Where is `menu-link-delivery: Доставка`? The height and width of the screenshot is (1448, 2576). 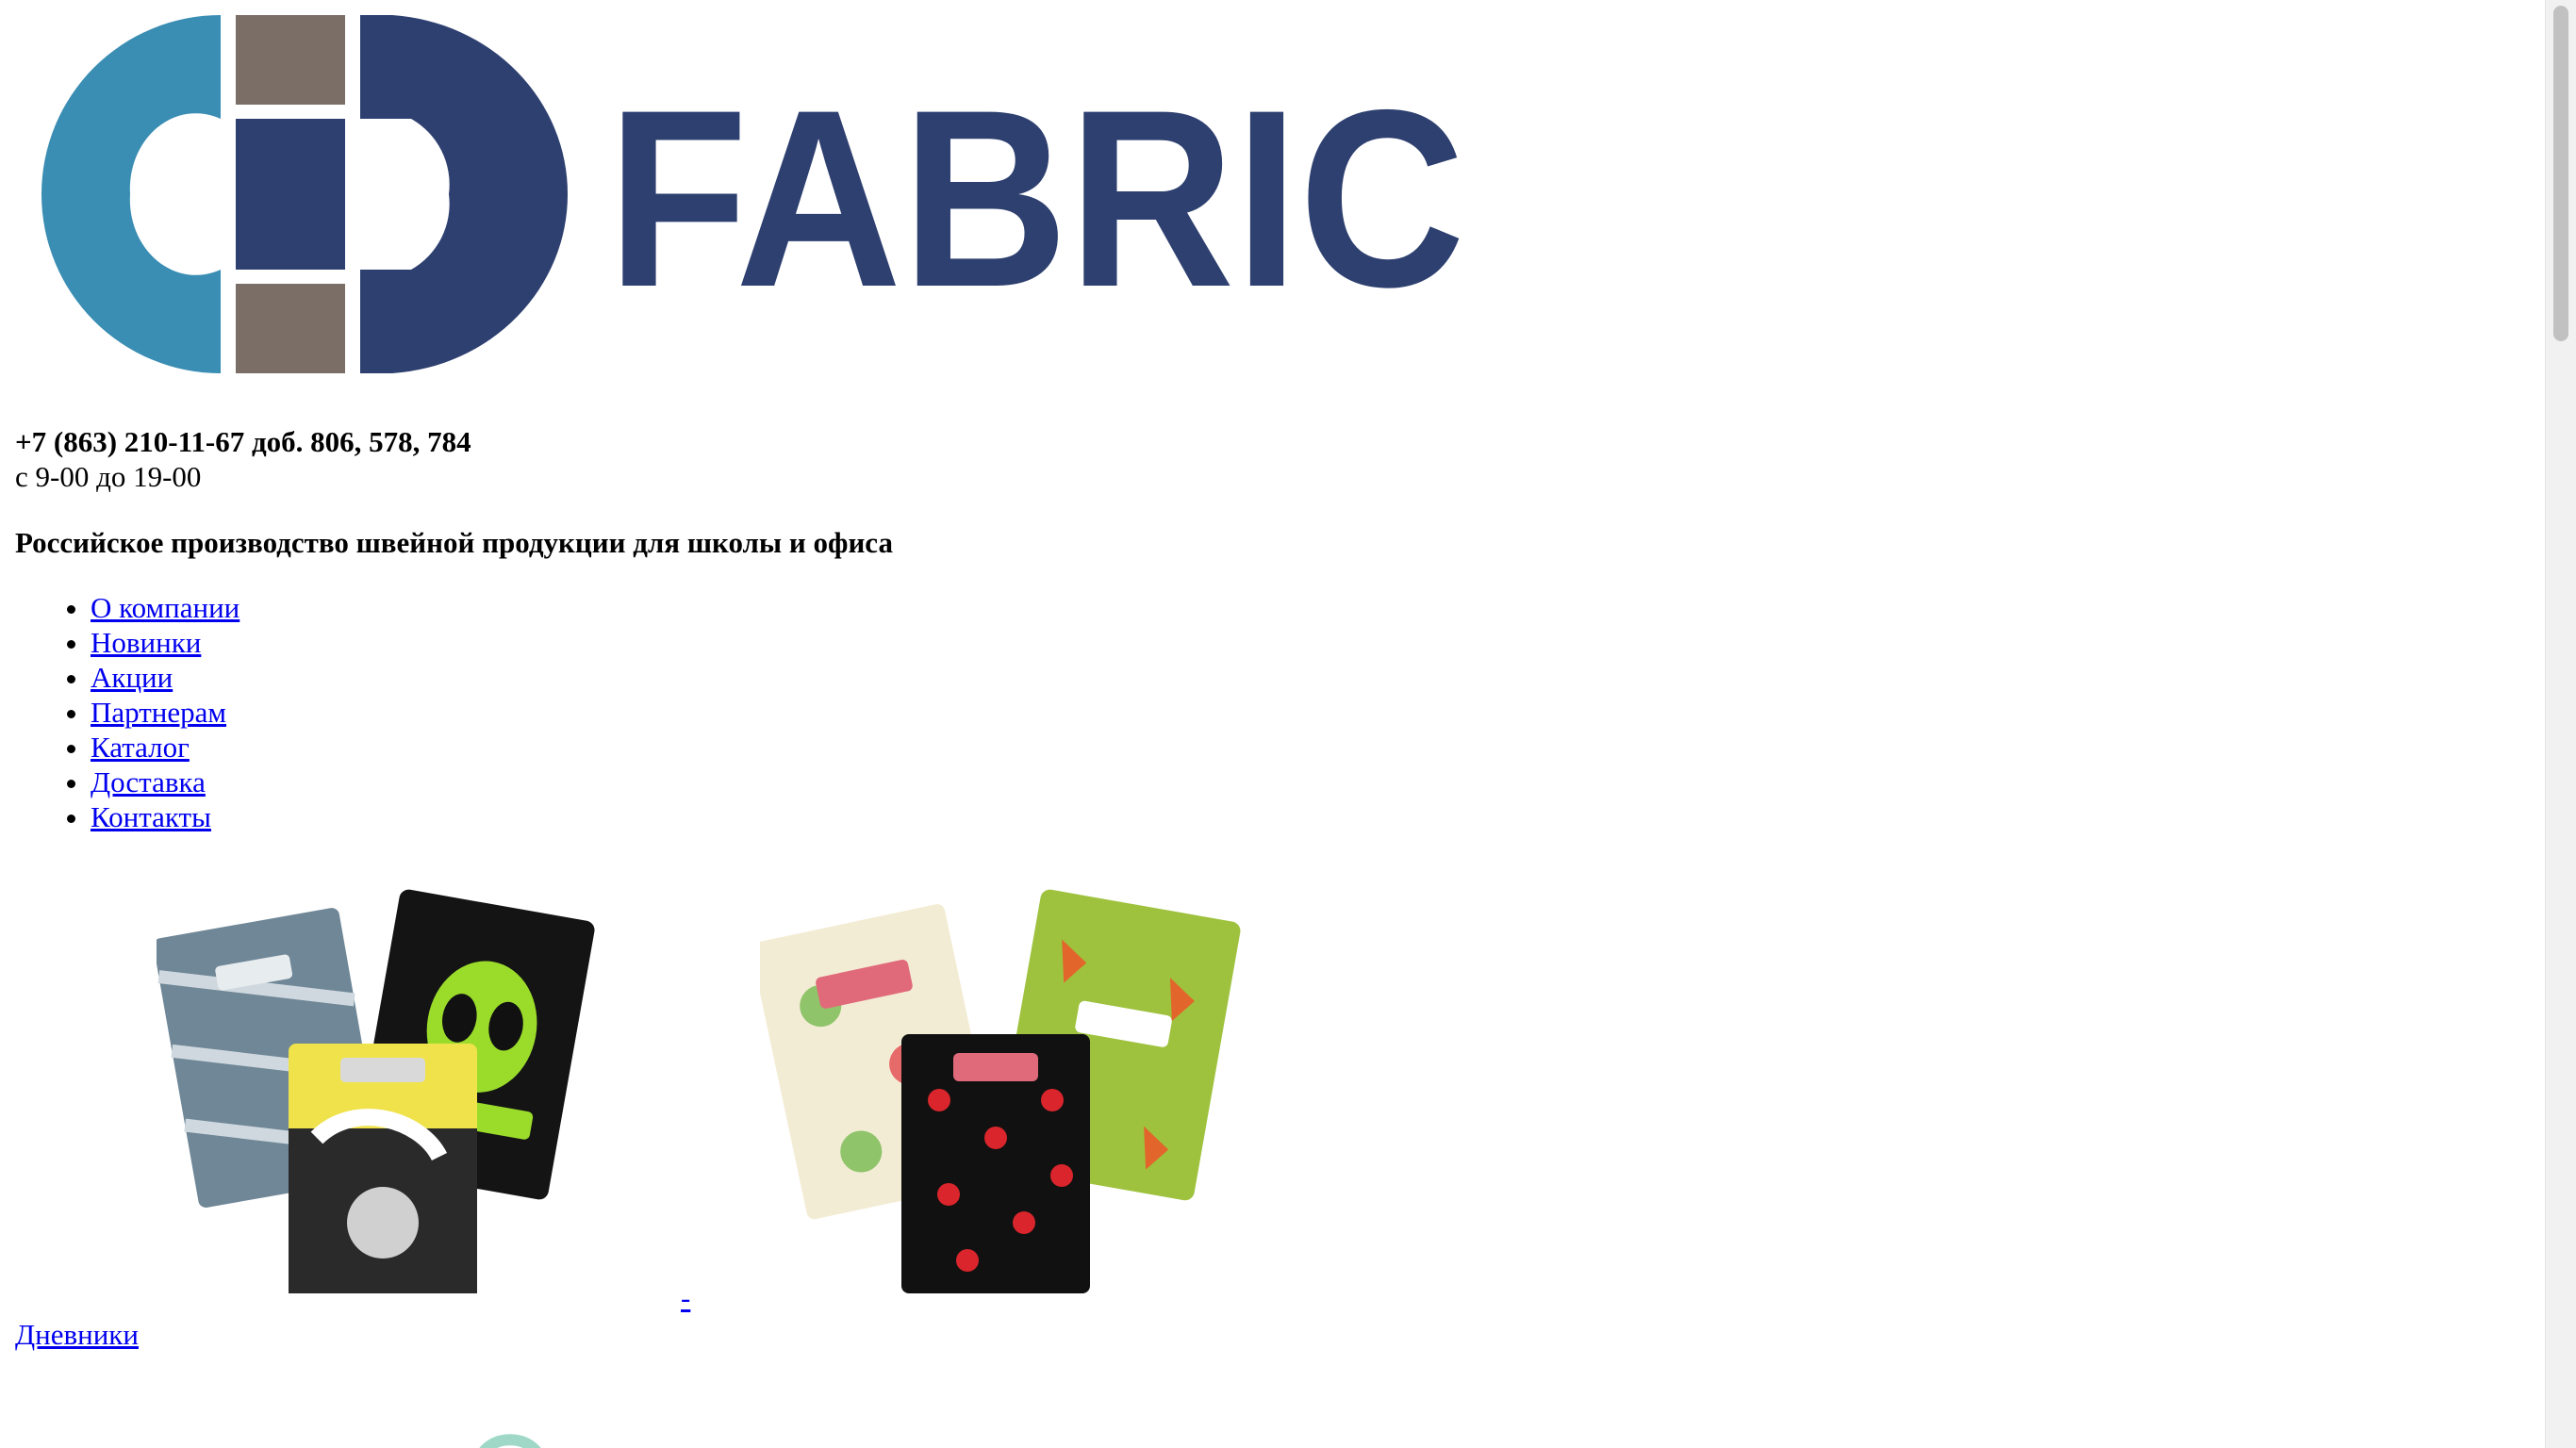 menu-link-delivery: Доставка is located at coordinates (148, 781).